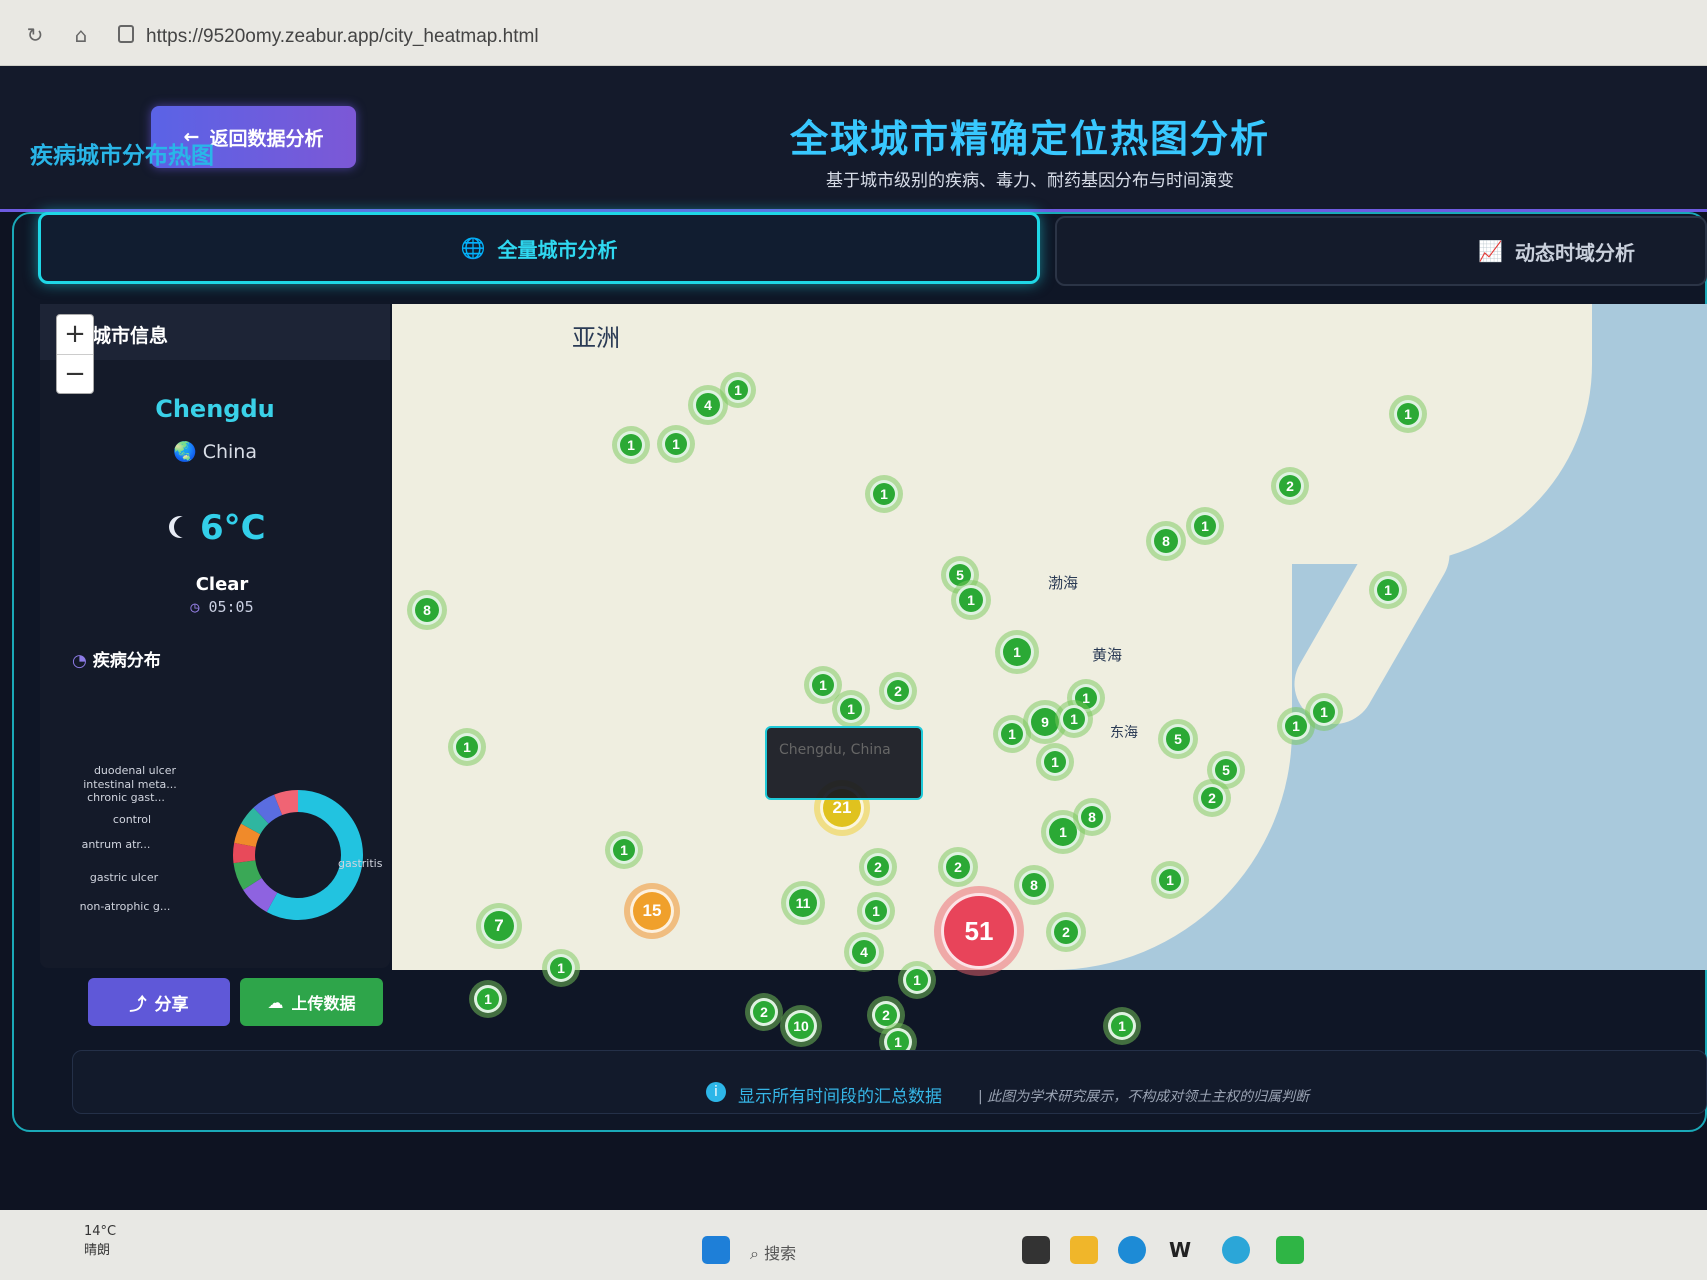  Describe the element at coordinates (1132, 1250) in the screenshot. I see `edge-browser-icon` at that location.